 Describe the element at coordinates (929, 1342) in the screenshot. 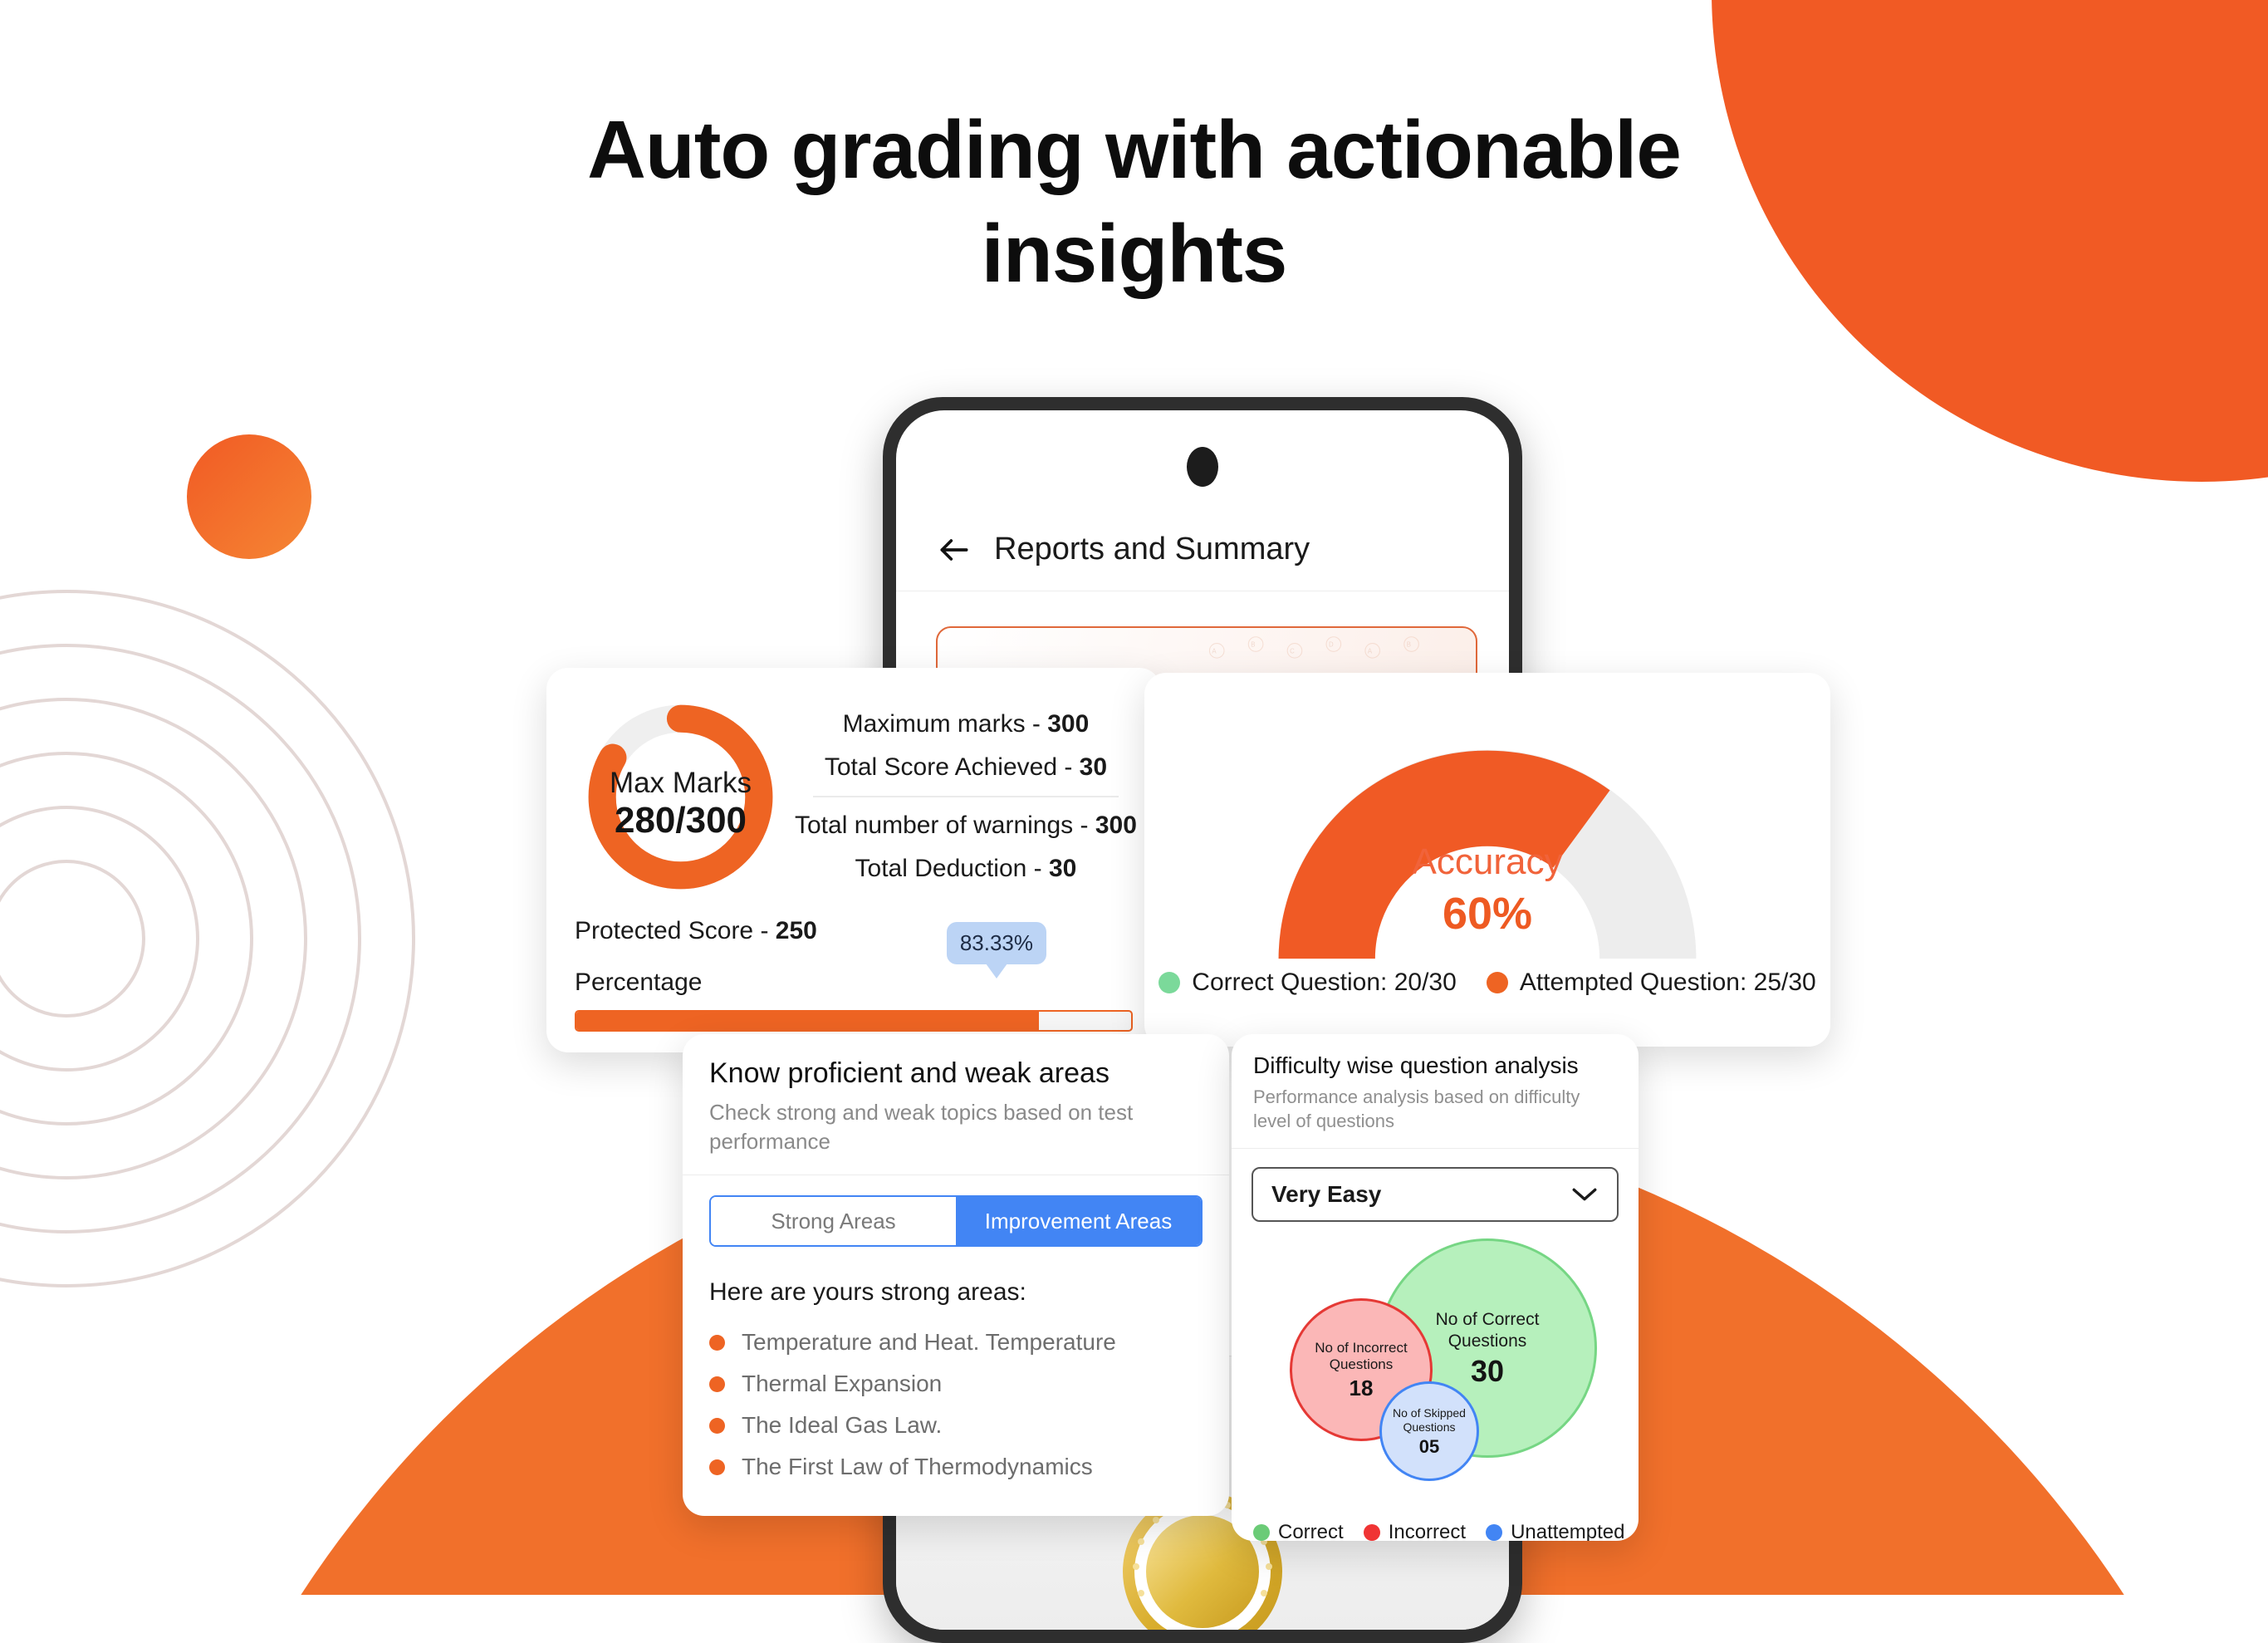

I see `list-item-label: Temperature and Heat. Temperature` at that location.